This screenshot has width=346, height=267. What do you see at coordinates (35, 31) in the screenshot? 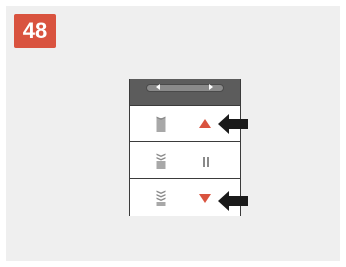
I see `step-number-badge: 48` at bounding box center [35, 31].